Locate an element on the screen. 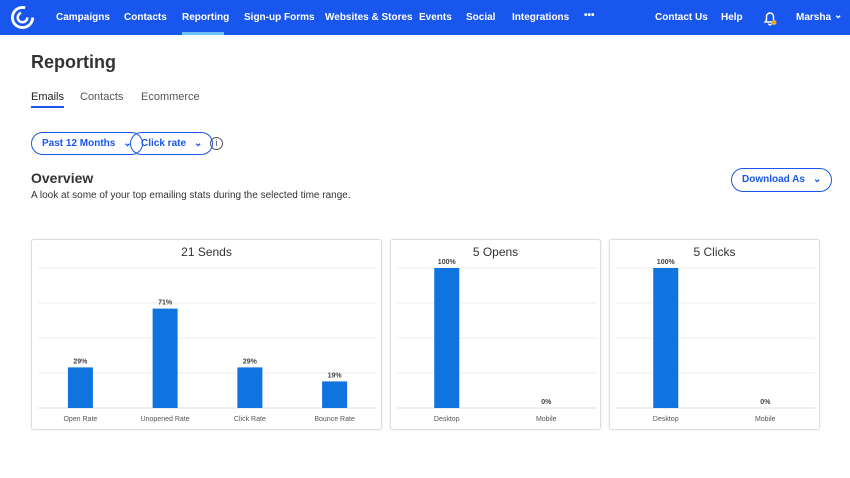 This screenshot has width=850, height=478. x-tick-label: Unopened Rate is located at coordinates (165, 419).